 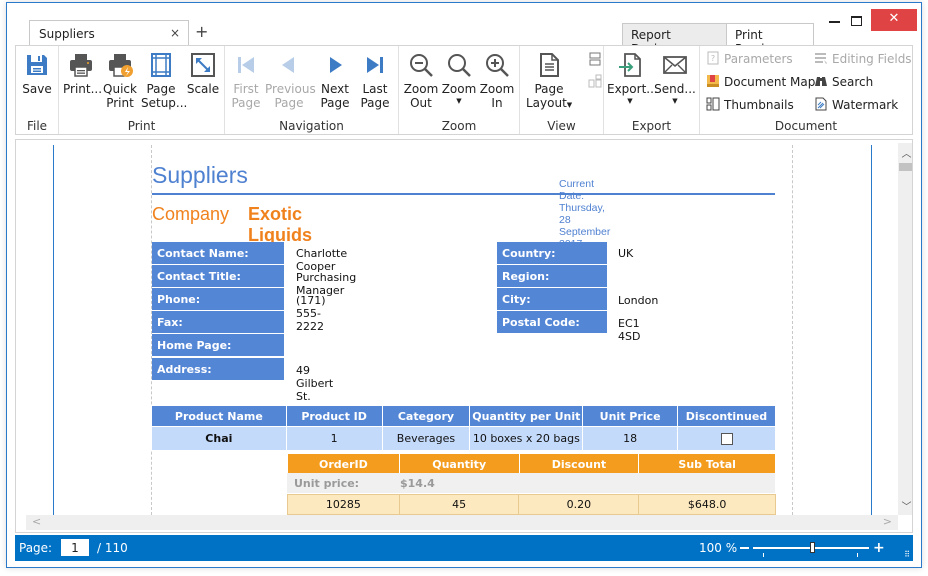 I want to click on tab-report-designer: Report Designer, so click(x=674, y=39).